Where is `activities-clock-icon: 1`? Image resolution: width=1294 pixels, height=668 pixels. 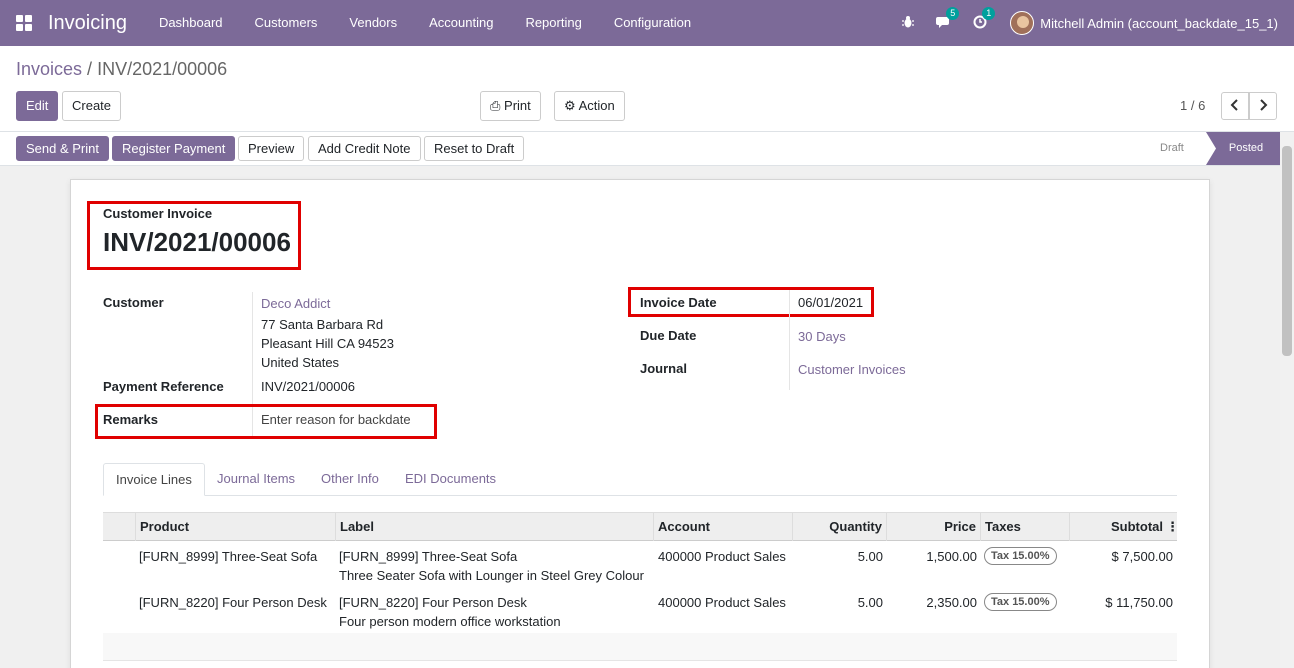 activities-clock-icon: 1 is located at coordinates (980, 19).